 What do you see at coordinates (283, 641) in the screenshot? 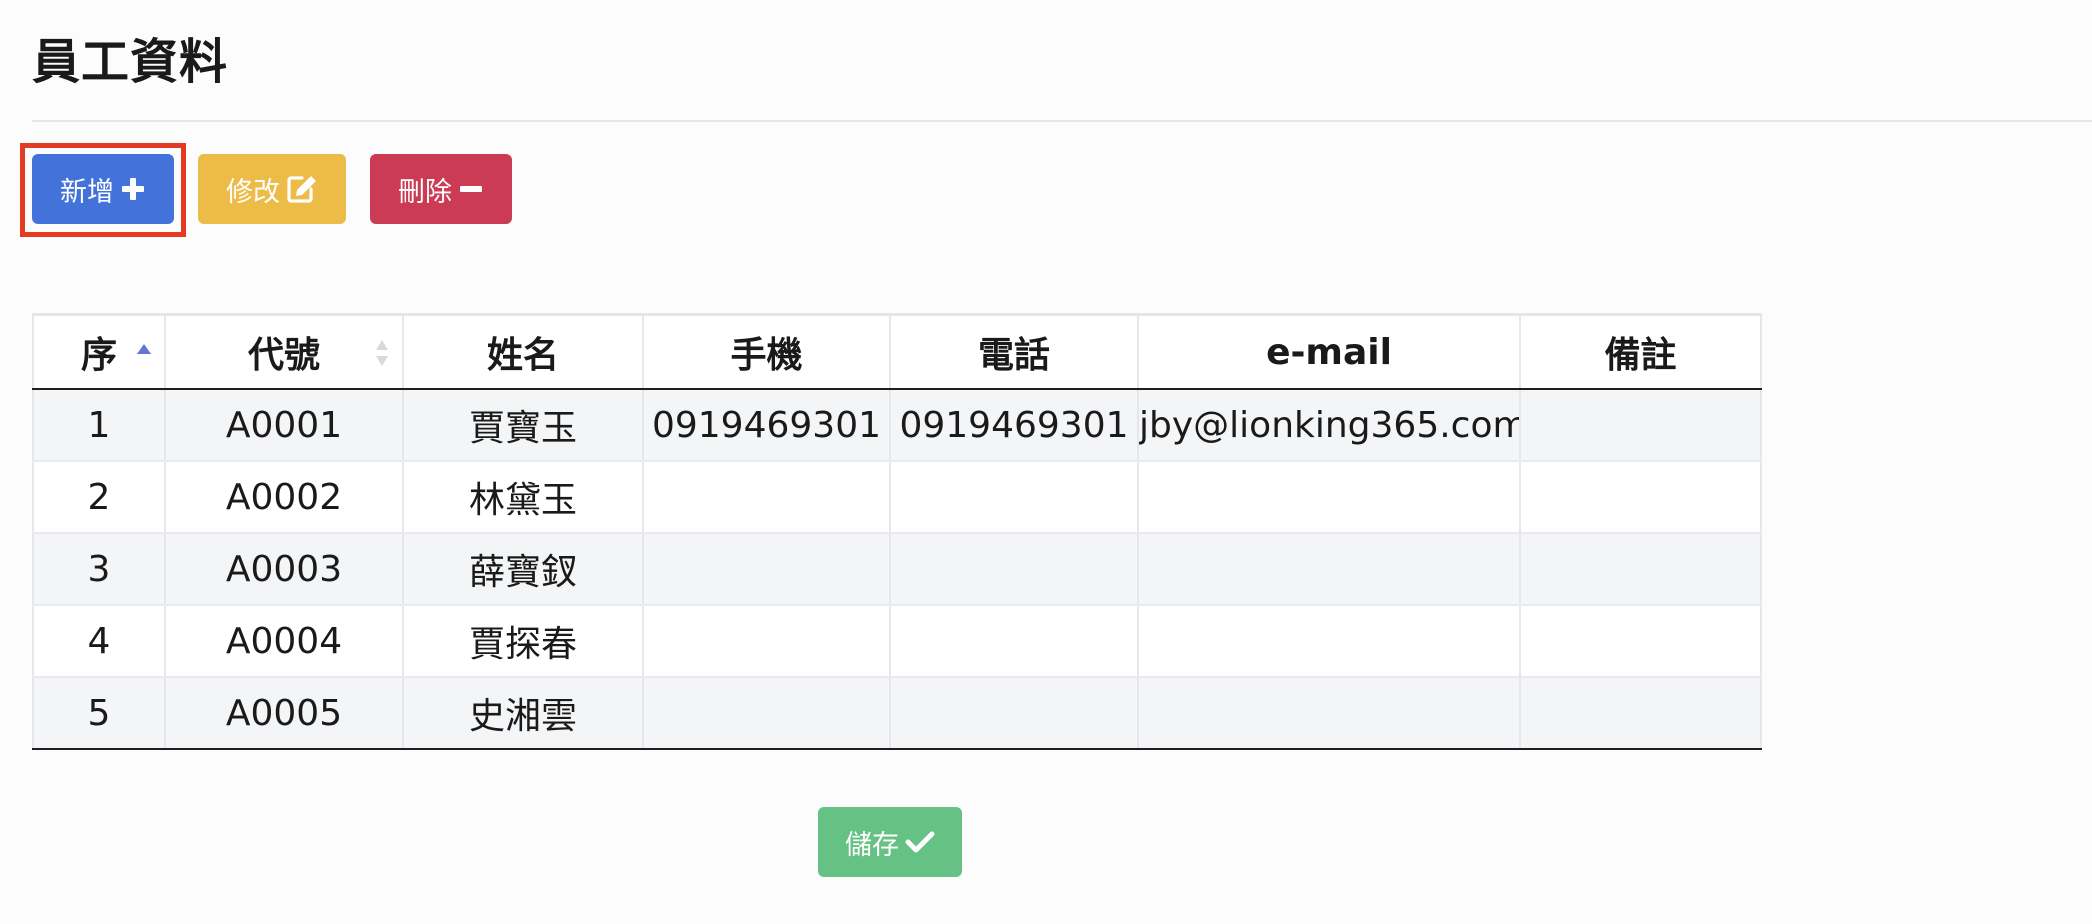
I see `cell-code: A0004` at bounding box center [283, 641].